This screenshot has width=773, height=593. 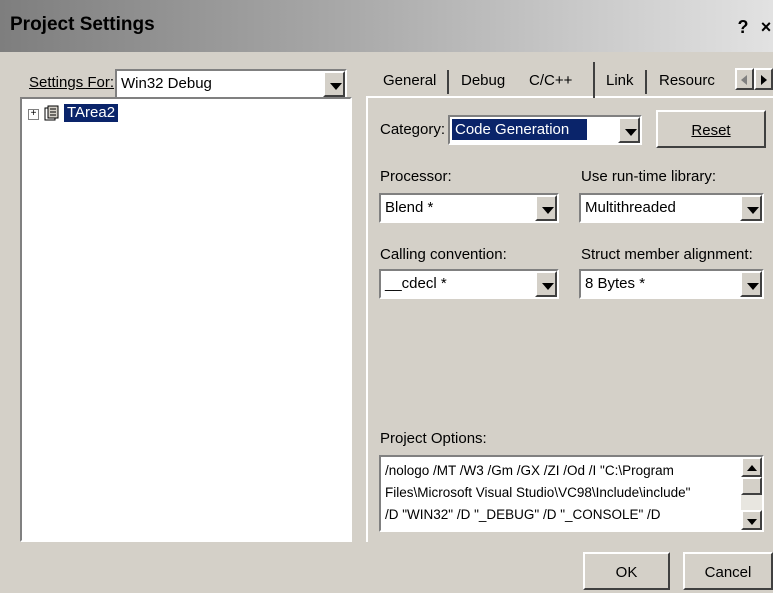 I want to click on help-button: ?, so click(x=743, y=27).